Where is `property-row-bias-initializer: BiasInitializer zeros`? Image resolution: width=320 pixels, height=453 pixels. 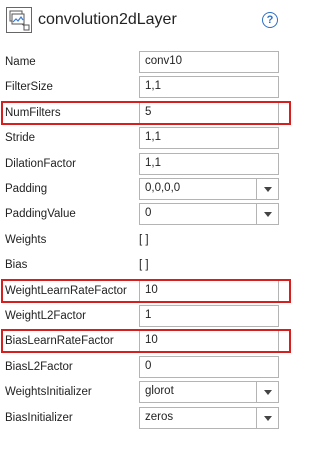
property-row-bias-initializer: BiasInitializer zeros is located at coordinates (147, 419).